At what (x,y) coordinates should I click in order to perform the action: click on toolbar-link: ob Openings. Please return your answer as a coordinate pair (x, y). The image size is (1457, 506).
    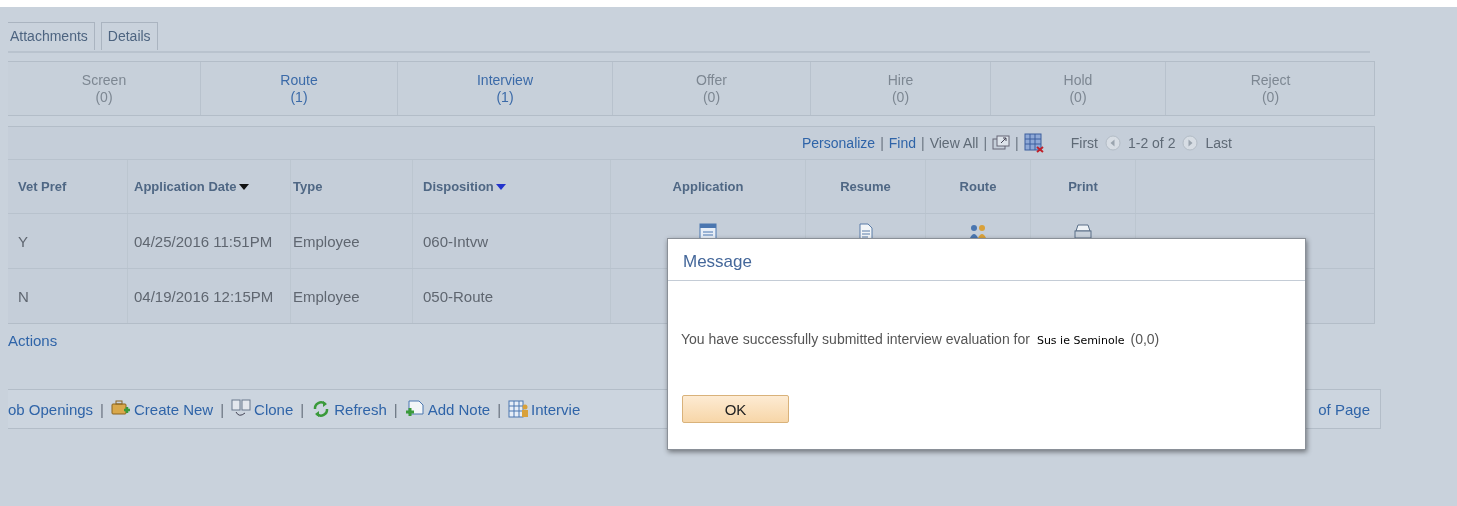
    Looking at the image, I should click on (51, 409).